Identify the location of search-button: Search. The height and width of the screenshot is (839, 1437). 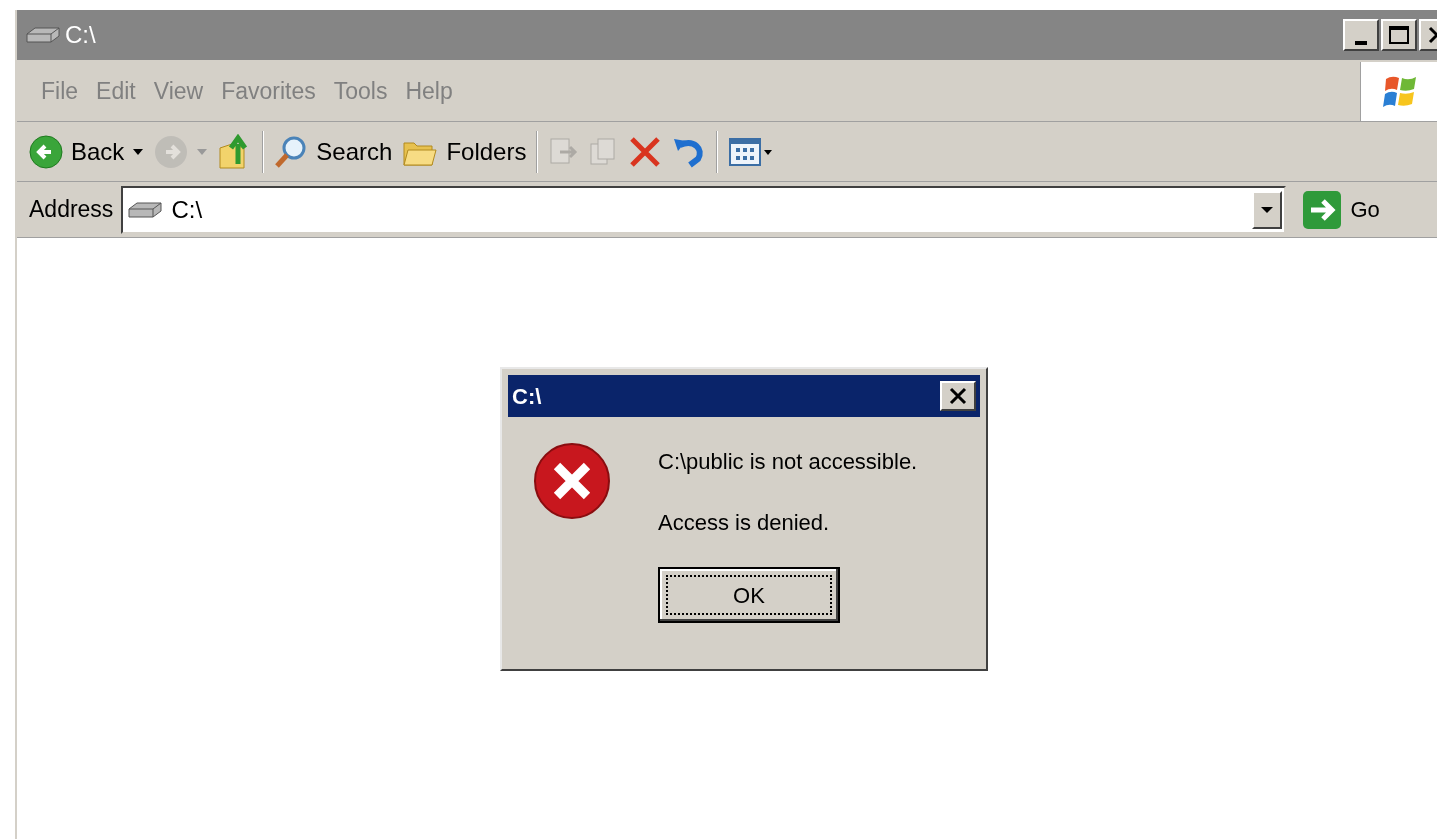
(333, 151).